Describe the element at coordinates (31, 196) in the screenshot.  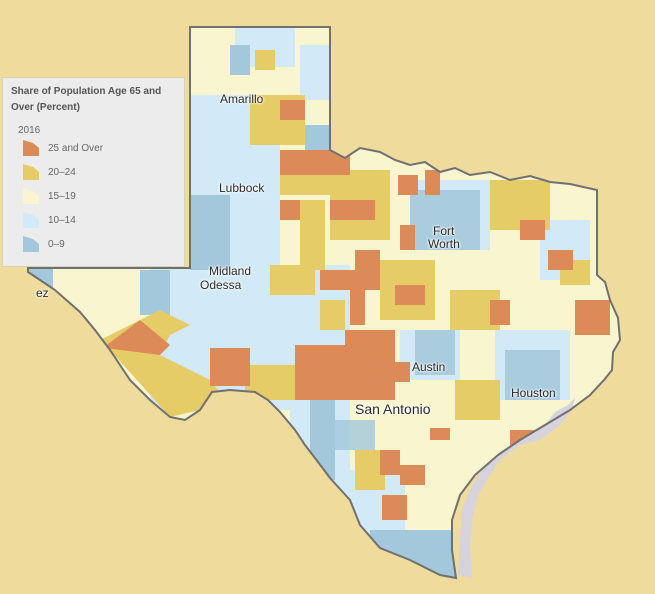
I see `swatch-15-19-icon` at that location.